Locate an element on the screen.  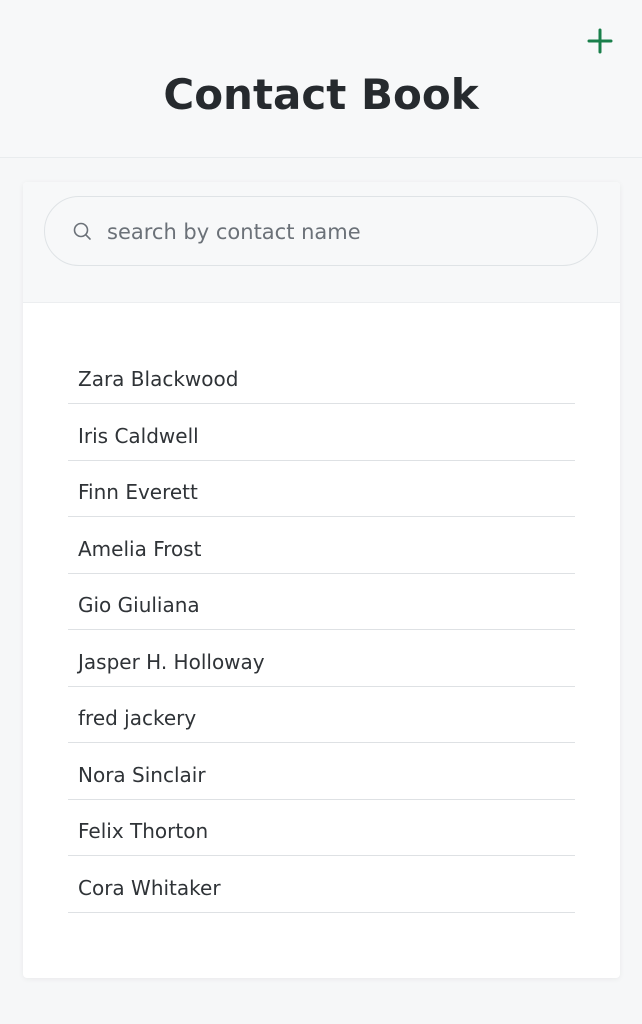
contact-name: Nora Sinclair is located at coordinates (142, 774).